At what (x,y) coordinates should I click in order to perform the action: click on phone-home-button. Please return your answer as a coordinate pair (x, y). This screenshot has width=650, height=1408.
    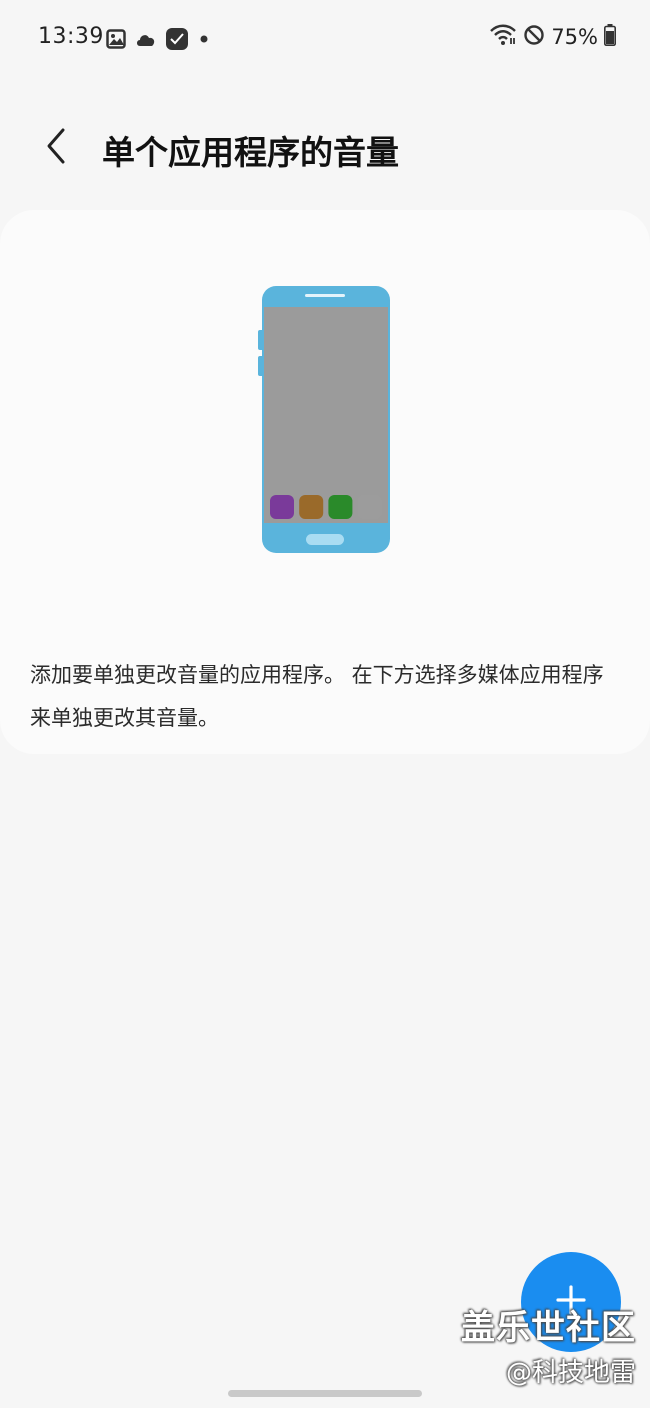
    Looking at the image, I should click on (325, 539).